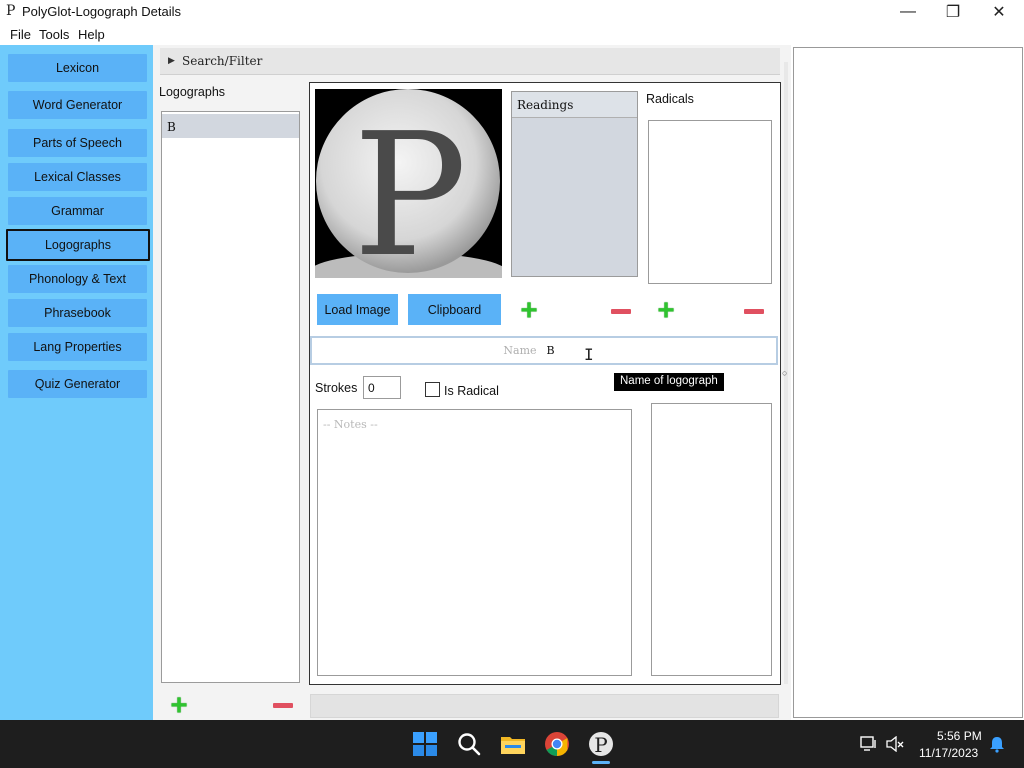 The width and height of the screenshot is (1024, 768). I want to click on sidebar-item-parts-of-speech: Parts of Speech, so click(77, 143).